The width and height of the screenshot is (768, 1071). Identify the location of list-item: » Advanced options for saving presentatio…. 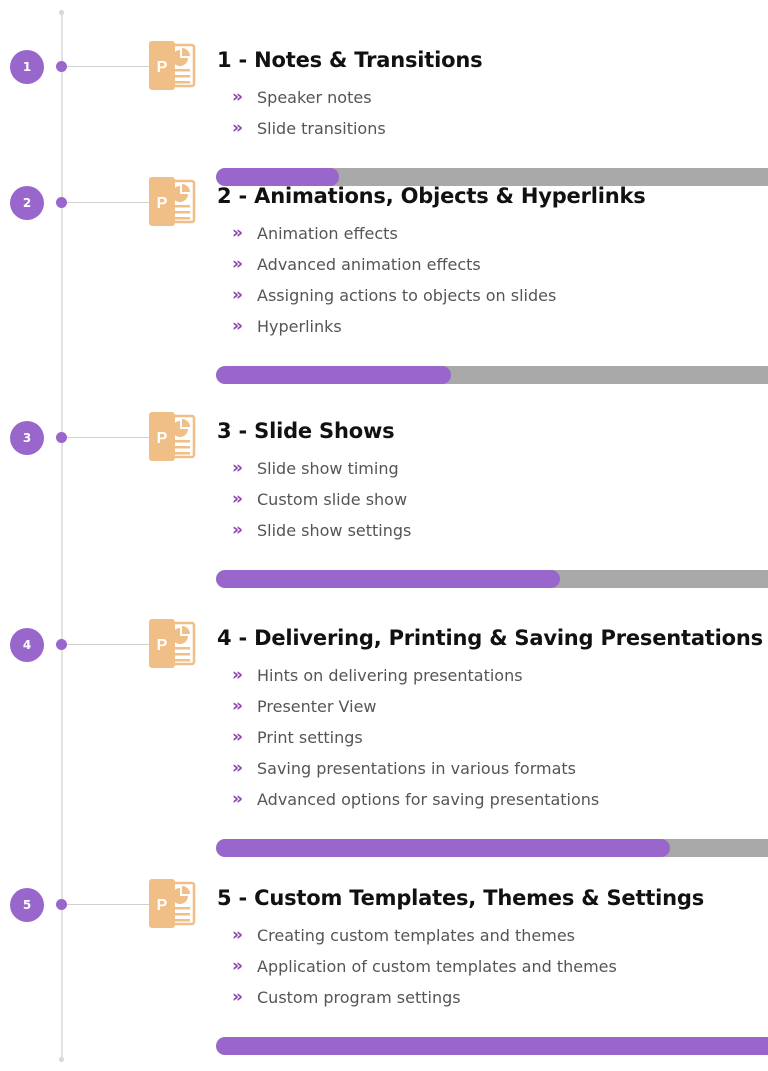
(415, 799).